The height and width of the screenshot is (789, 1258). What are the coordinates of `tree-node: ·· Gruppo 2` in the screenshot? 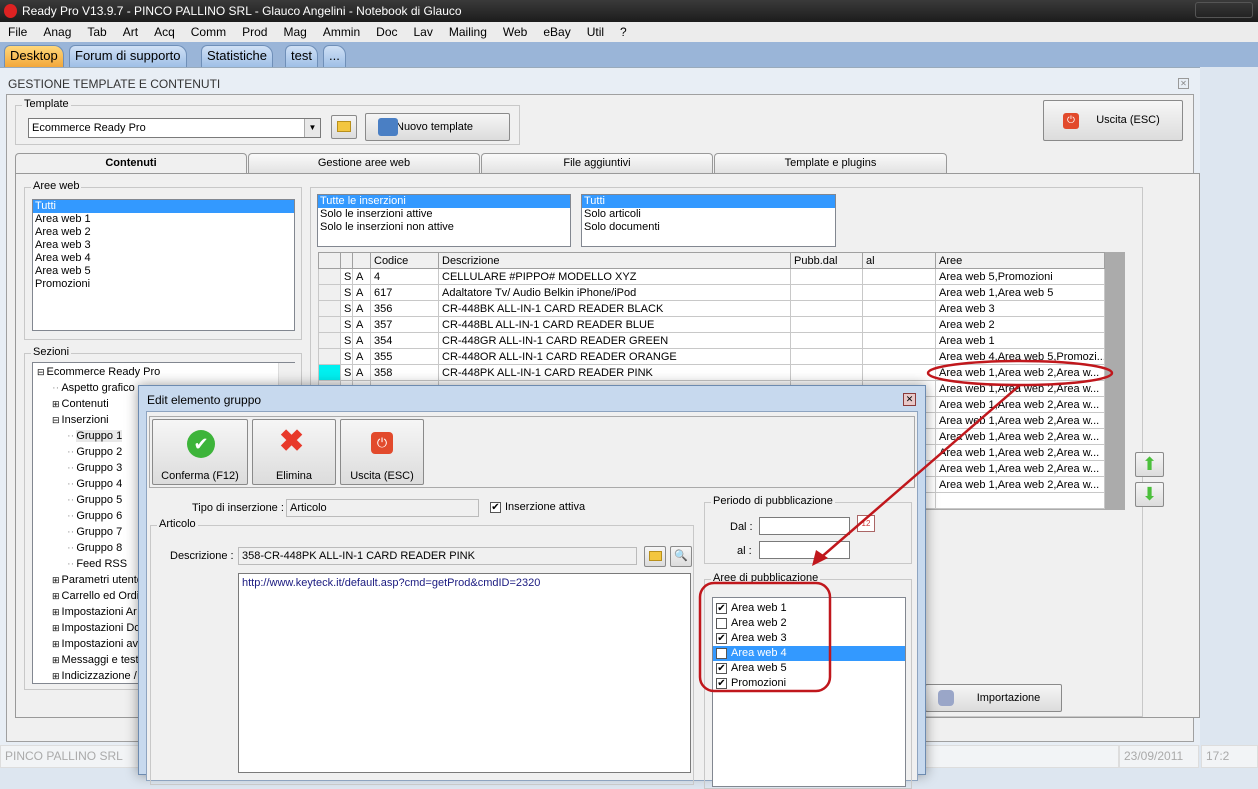 It's located at (94, 452).